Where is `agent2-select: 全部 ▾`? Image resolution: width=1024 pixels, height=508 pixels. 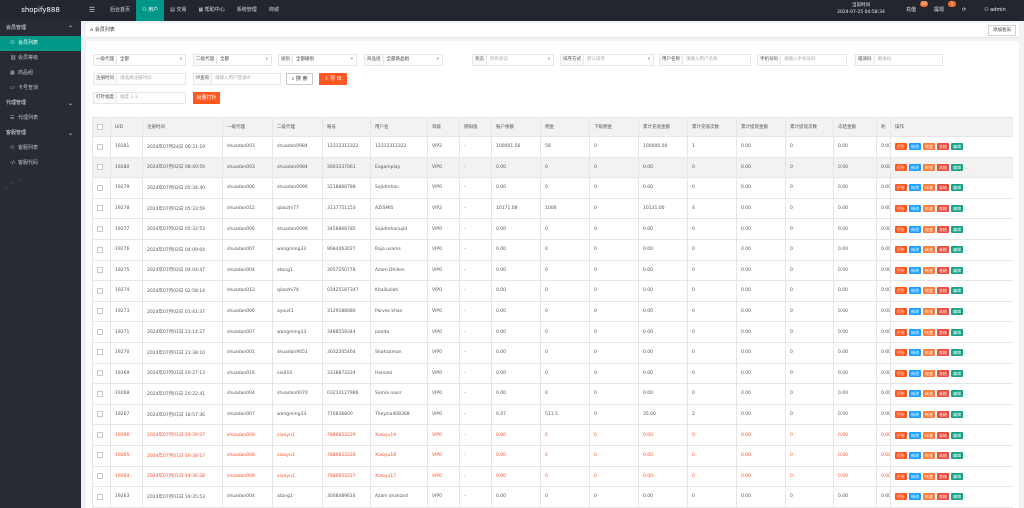
agent2-select: 全部 ▾ is located at coordinates (244, 60).